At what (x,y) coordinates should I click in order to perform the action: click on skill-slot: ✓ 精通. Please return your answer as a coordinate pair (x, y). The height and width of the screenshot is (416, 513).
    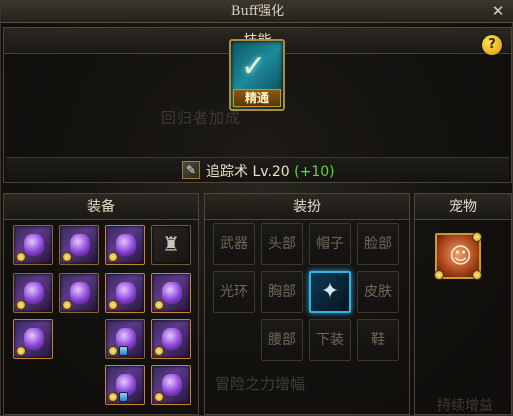
    Looking at the image, I should click on (257, 75).